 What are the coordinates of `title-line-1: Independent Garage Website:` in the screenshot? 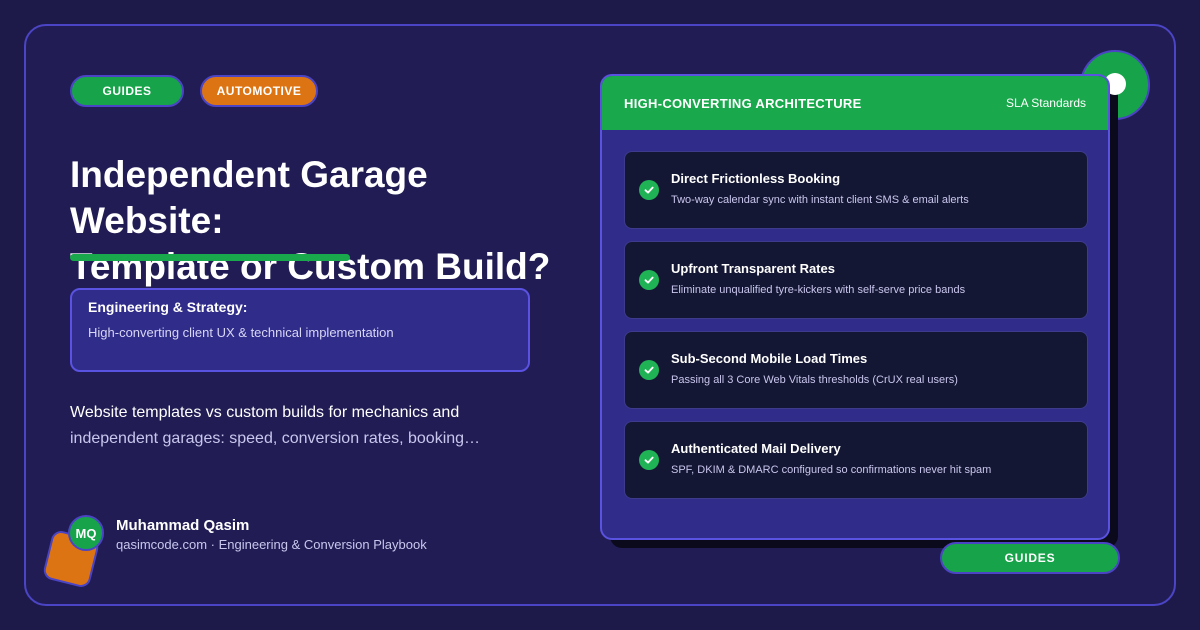 It's located at (249, 197).